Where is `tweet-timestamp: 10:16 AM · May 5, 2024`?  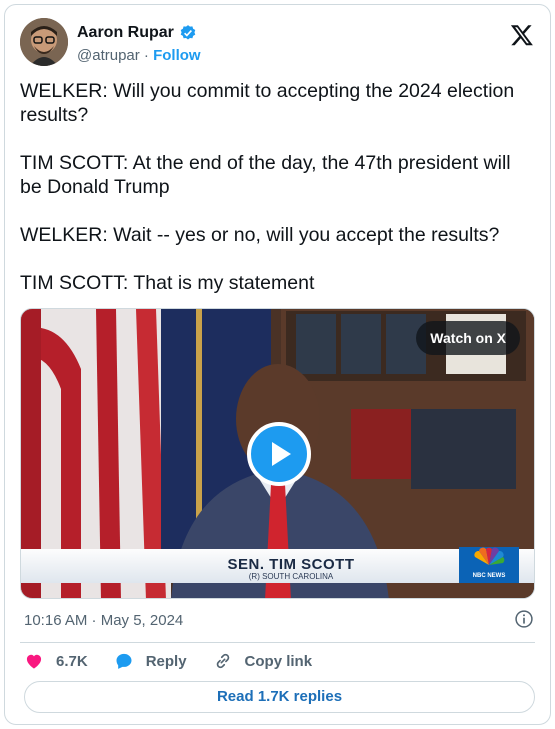 tweet-timestamp: 10:16 AM · May 5, 2024 is located at coordinates (103, 620).